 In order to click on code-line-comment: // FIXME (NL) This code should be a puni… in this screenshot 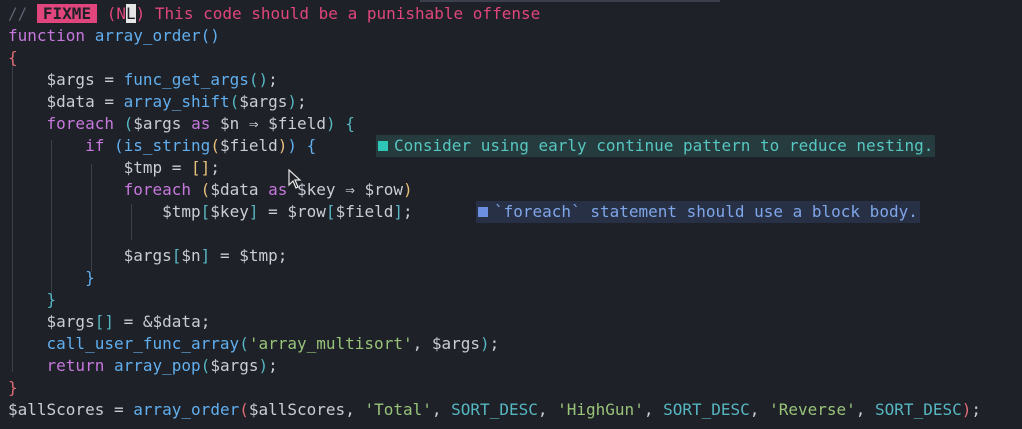, I will do `click(274, 14)`.